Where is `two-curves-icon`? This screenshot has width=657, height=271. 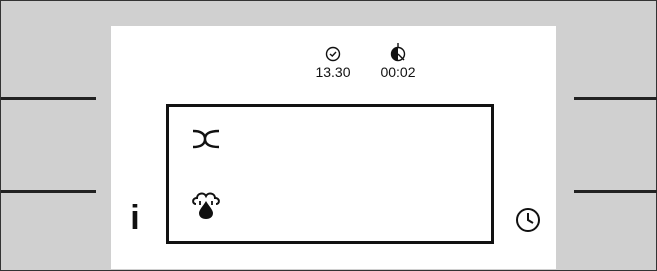
two-curves-icon is located at coordinates (206, 139).